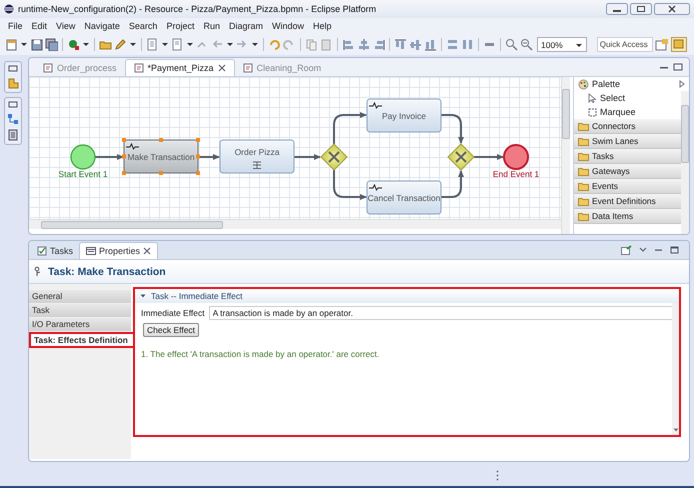 This screenshot has height=488, width=694. I want to click on palette-drawer: Event Definitions, so click(627, 201).